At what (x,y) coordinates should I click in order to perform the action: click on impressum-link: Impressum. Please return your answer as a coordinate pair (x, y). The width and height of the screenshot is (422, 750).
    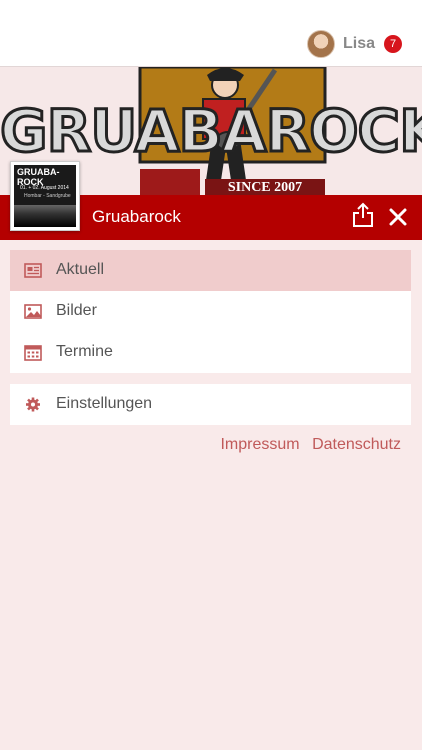
    Looking at the image, I should click on (259, 444).